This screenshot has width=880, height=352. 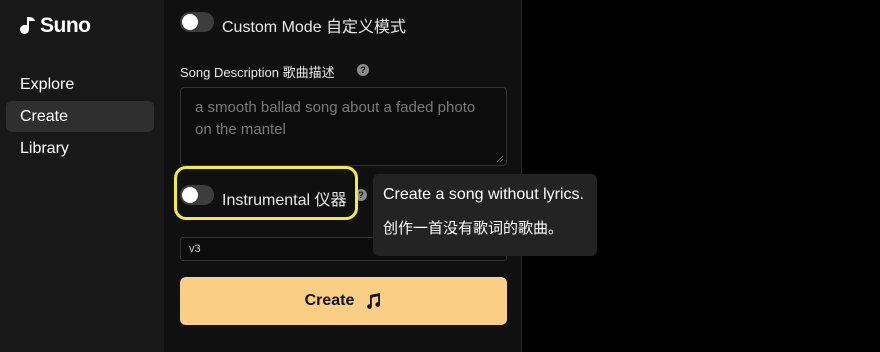 I want to click on song-description-label: Song Description 歌曲描述, so click(x=257, y=72).